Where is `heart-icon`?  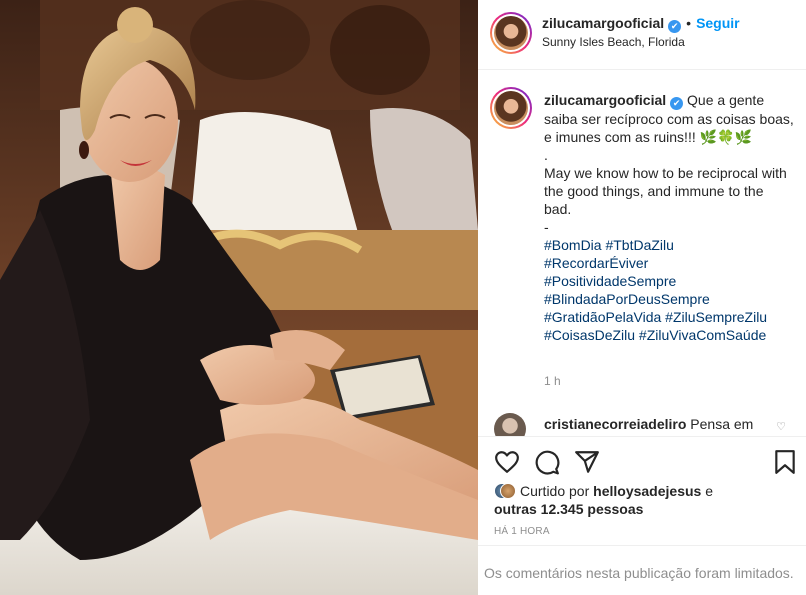
heart-icon is located at coordinates (507, 462).